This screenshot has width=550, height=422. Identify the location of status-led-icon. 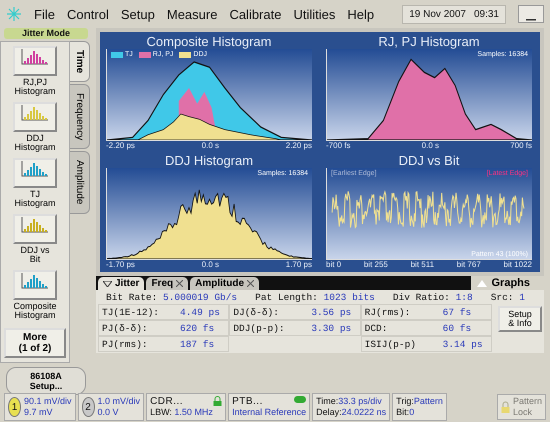
(300, 399).